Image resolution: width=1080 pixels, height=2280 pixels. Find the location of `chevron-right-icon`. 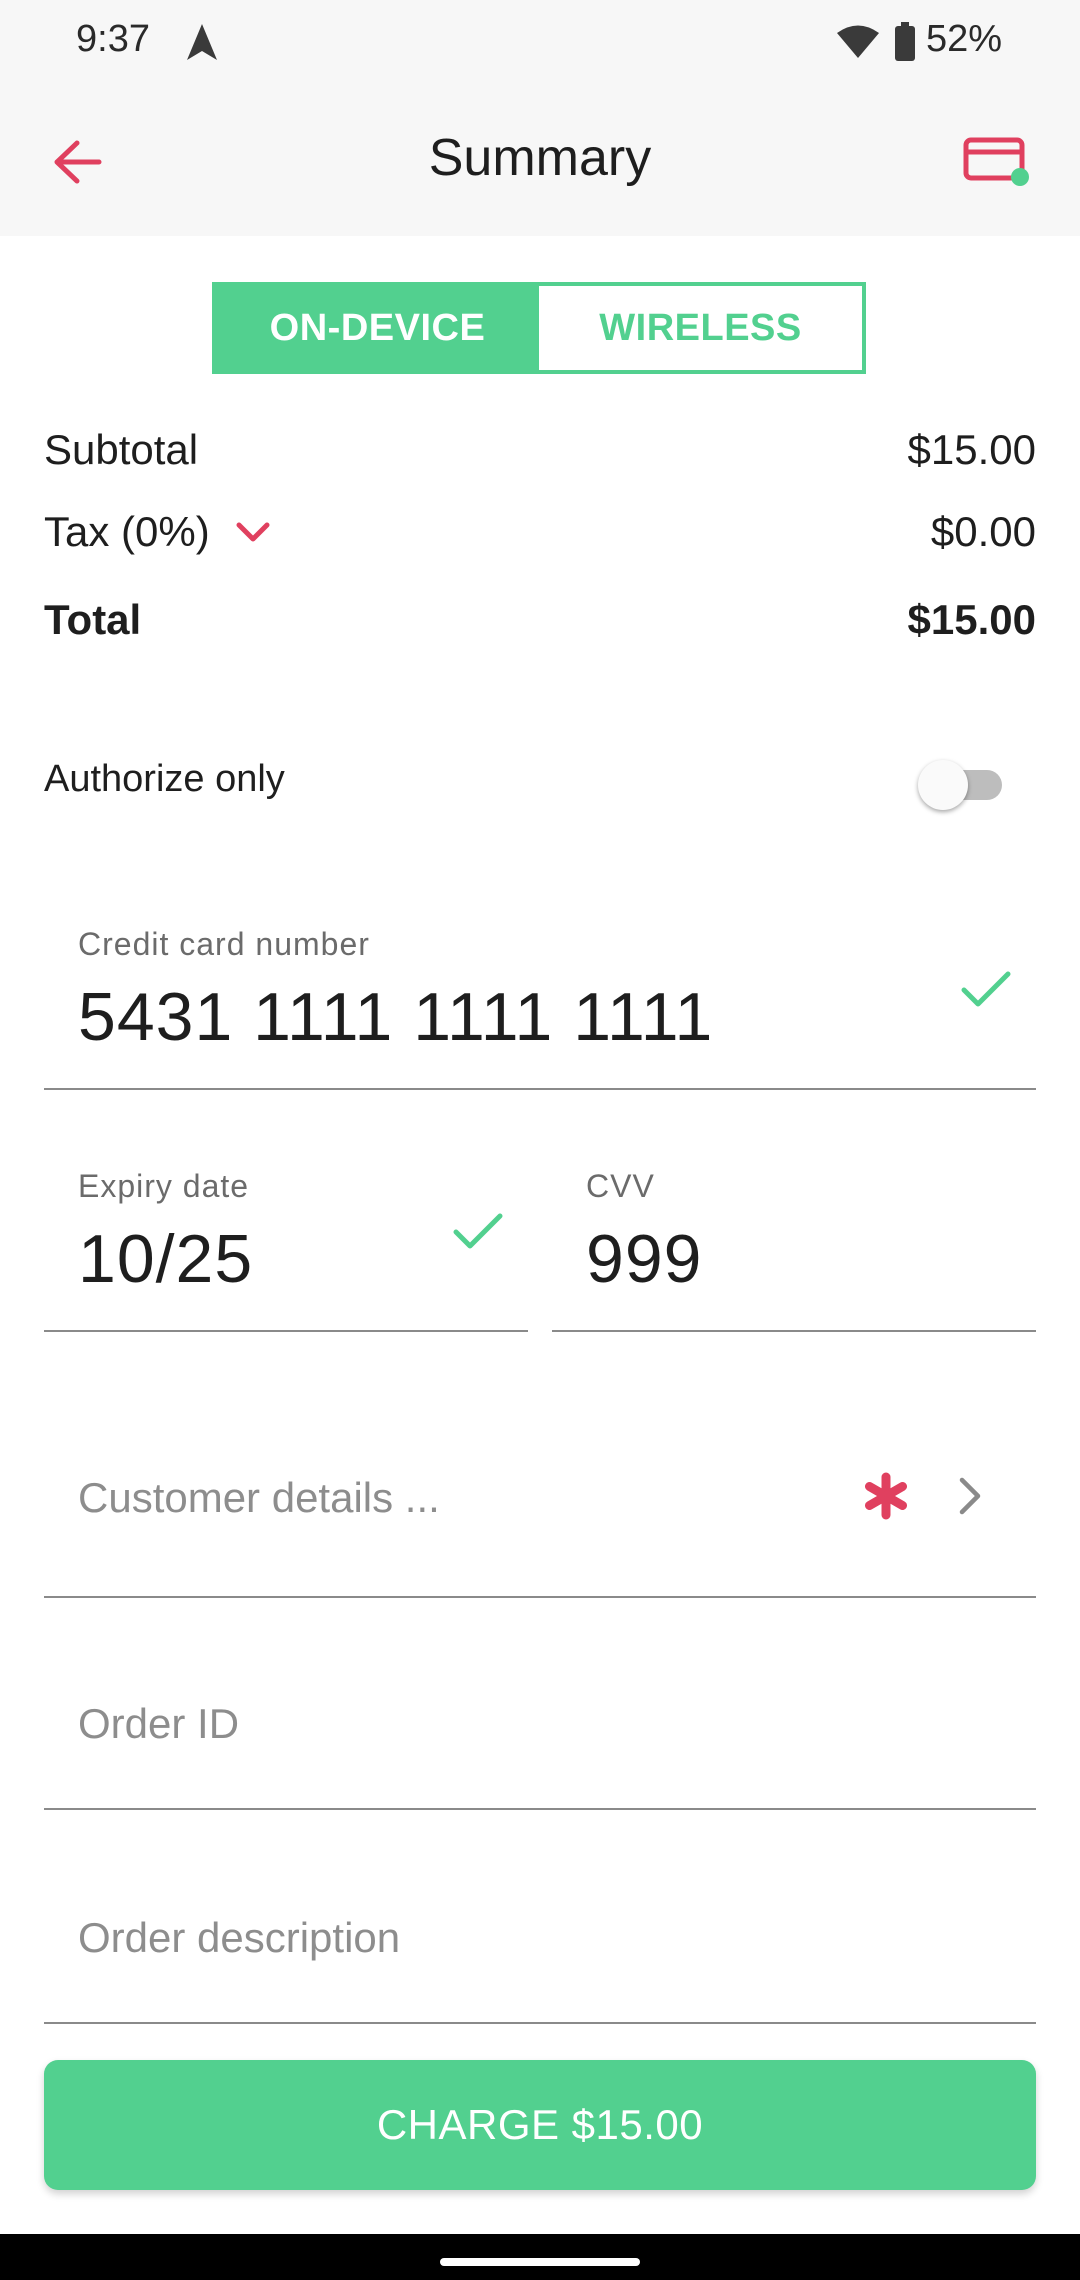

chevron-right-icon is located at coordinates (970, 1496).